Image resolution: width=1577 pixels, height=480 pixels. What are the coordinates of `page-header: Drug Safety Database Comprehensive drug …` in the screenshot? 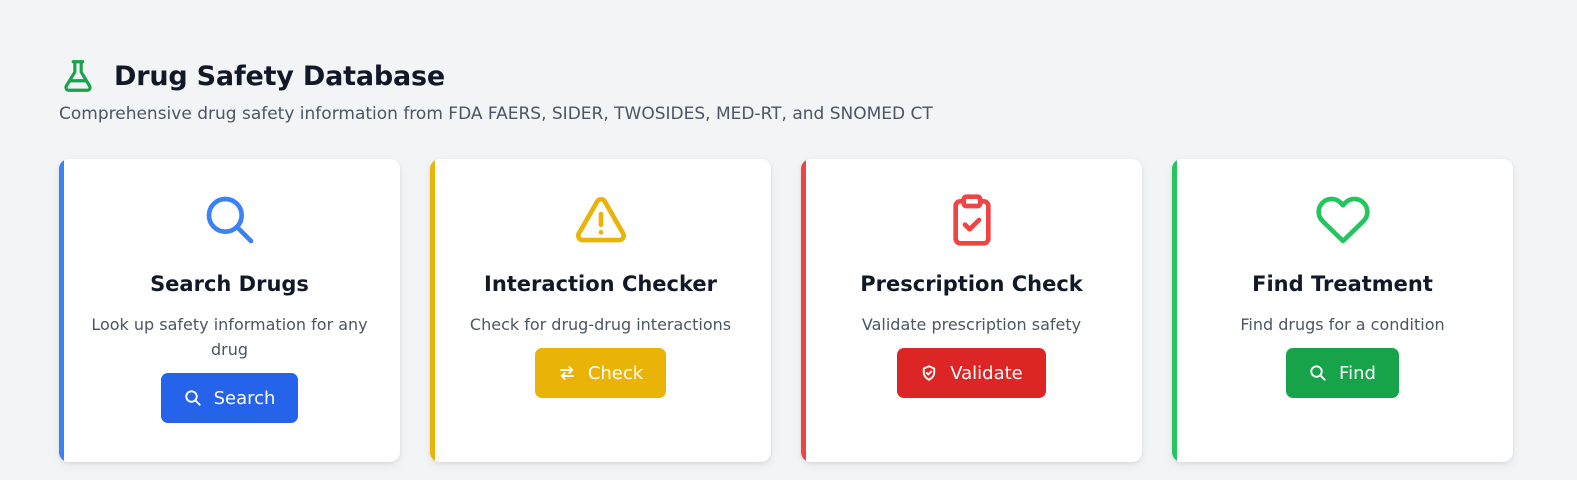 It's located at (496, 90).